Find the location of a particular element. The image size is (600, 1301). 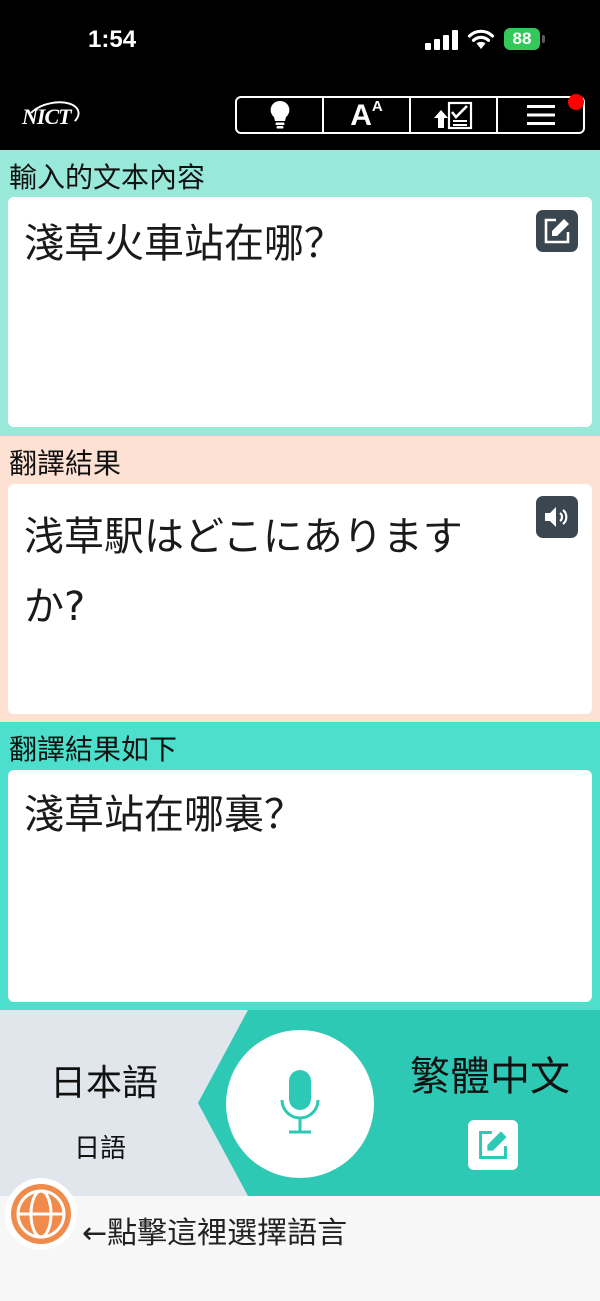

language-hint-text: ←點擊這裡選擇語言 is located at coordinates (215, 1233).